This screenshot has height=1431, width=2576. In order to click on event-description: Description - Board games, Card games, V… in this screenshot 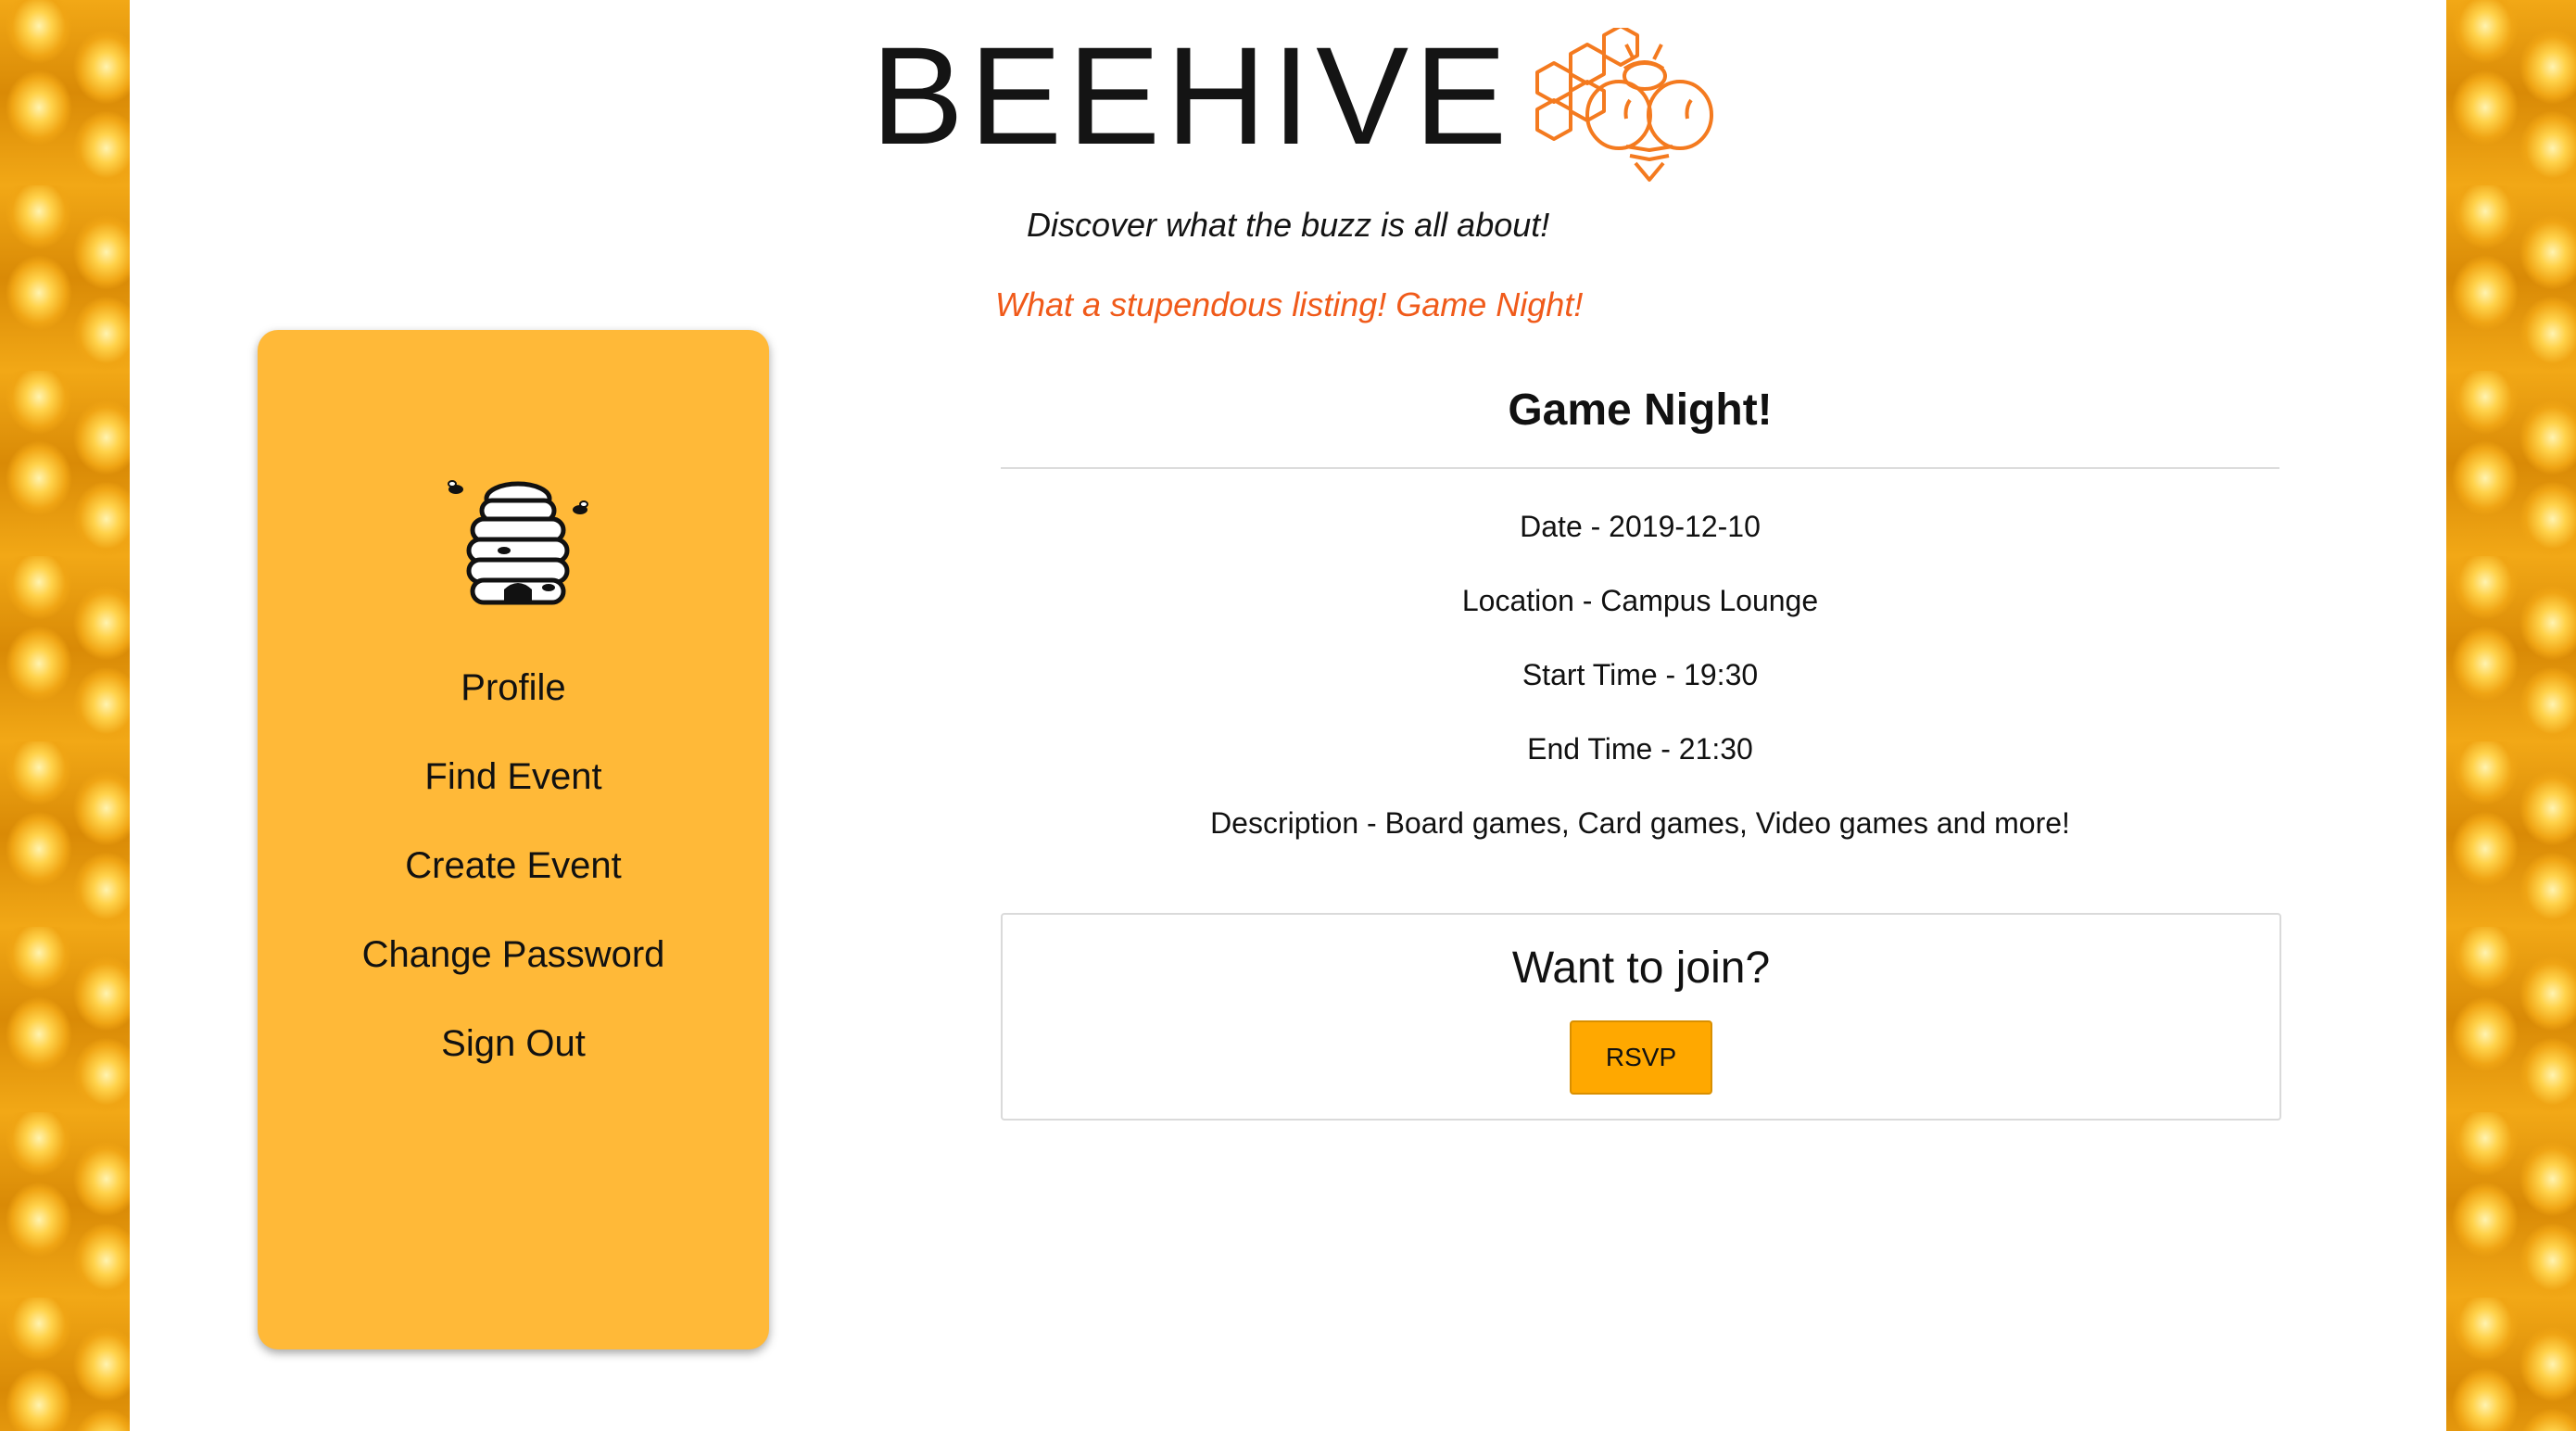, I will do `click(1640, 823)`.